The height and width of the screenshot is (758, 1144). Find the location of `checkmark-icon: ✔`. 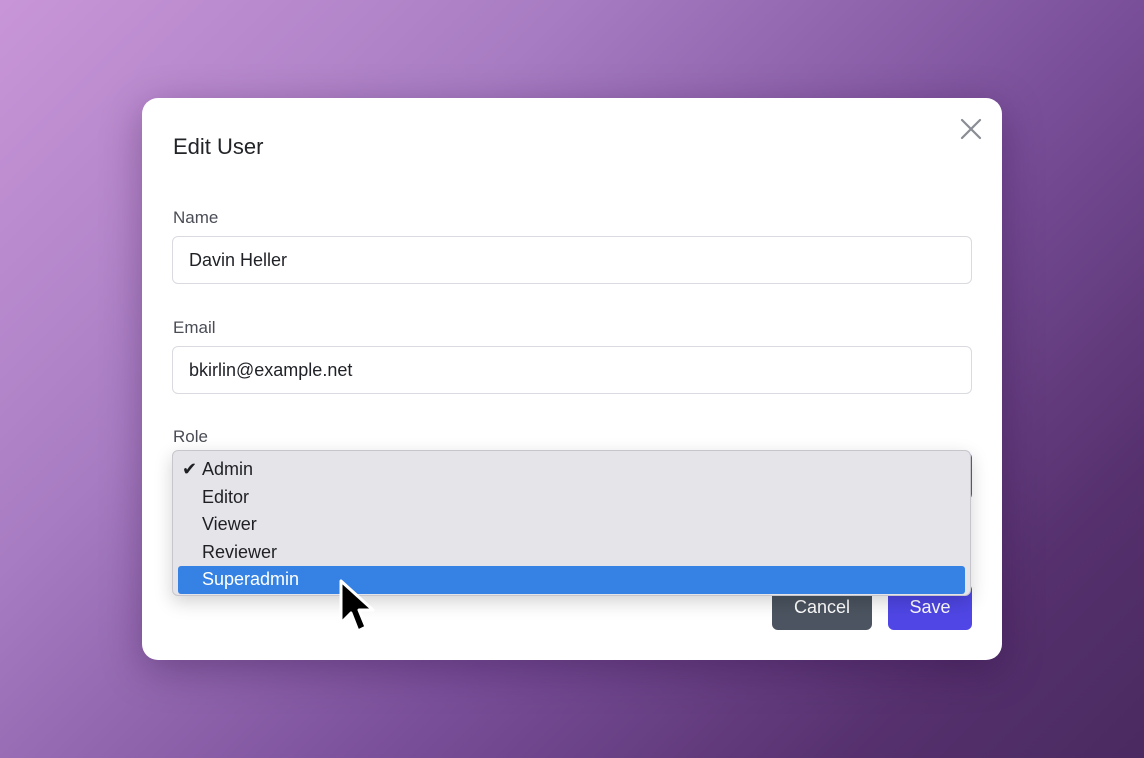

checkmark-icon: ✔ is located at coordinates (190, 469).